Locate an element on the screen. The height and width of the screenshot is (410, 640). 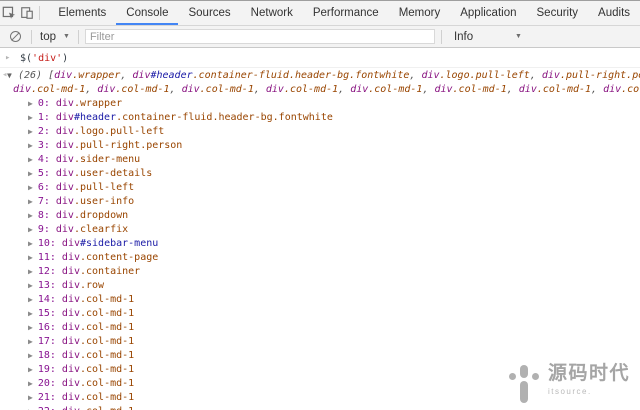
clear-console-icon is located at coordinates (15, 36).